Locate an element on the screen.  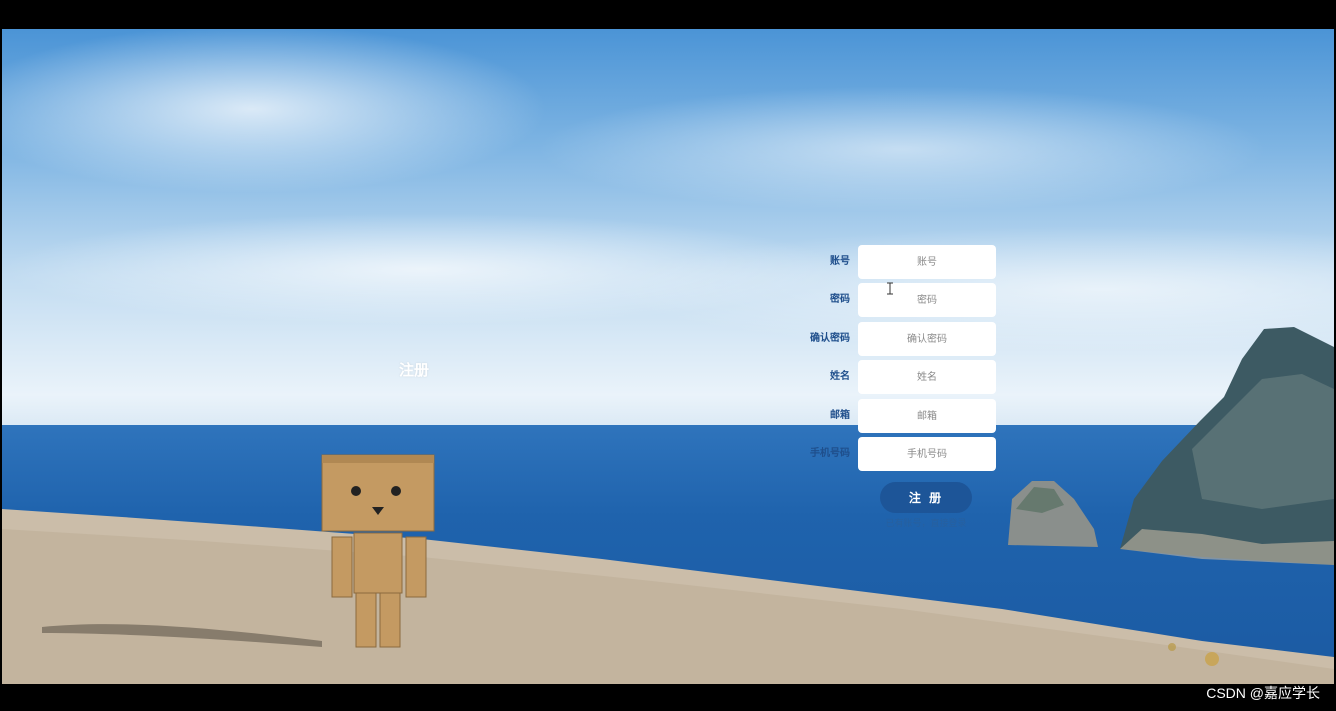
text-cursor-icon is located at coordinates (890, 288).